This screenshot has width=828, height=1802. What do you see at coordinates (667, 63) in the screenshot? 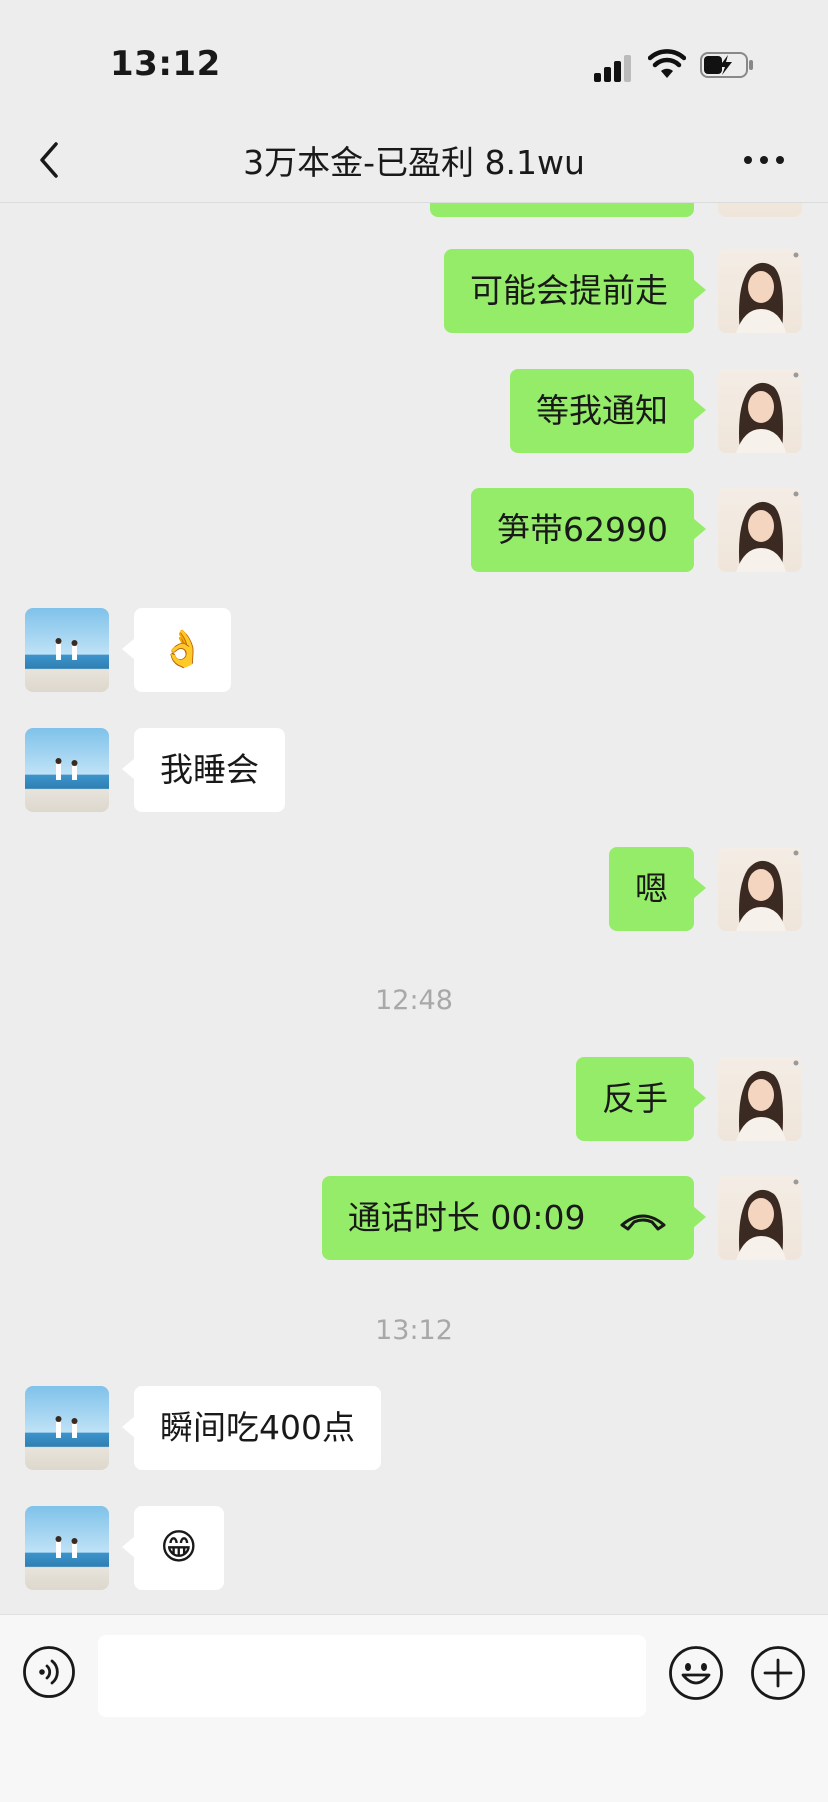
I see `wifi-icon` at bounding box center [667, 63].